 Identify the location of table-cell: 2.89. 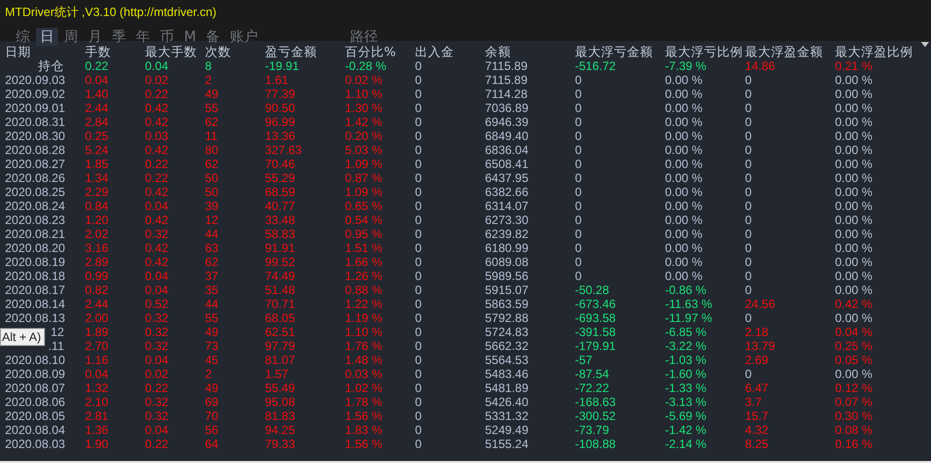
(96, 262).